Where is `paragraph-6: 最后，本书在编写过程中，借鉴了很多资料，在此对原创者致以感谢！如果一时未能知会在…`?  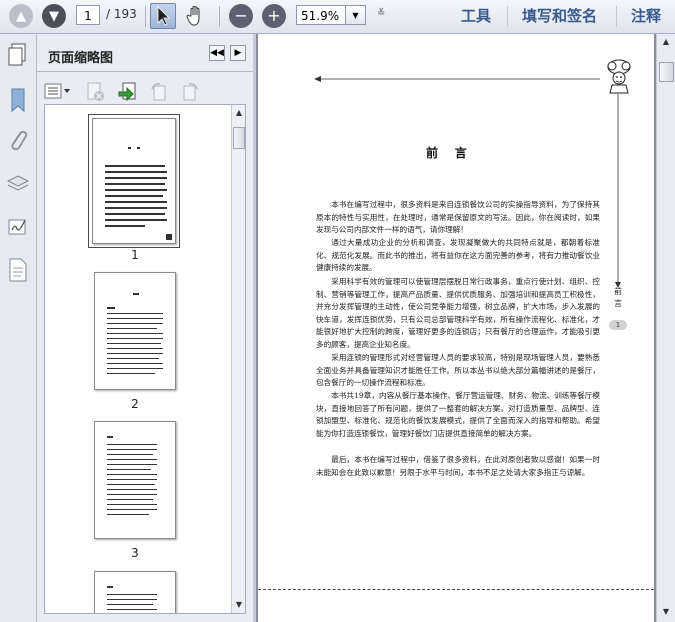
paragraph-6: 最后，本书在编写过程中，借鉴了很多资料，在此对原创者致以感谢！如果一时未能知会在… is located at coordinates (458, 466).